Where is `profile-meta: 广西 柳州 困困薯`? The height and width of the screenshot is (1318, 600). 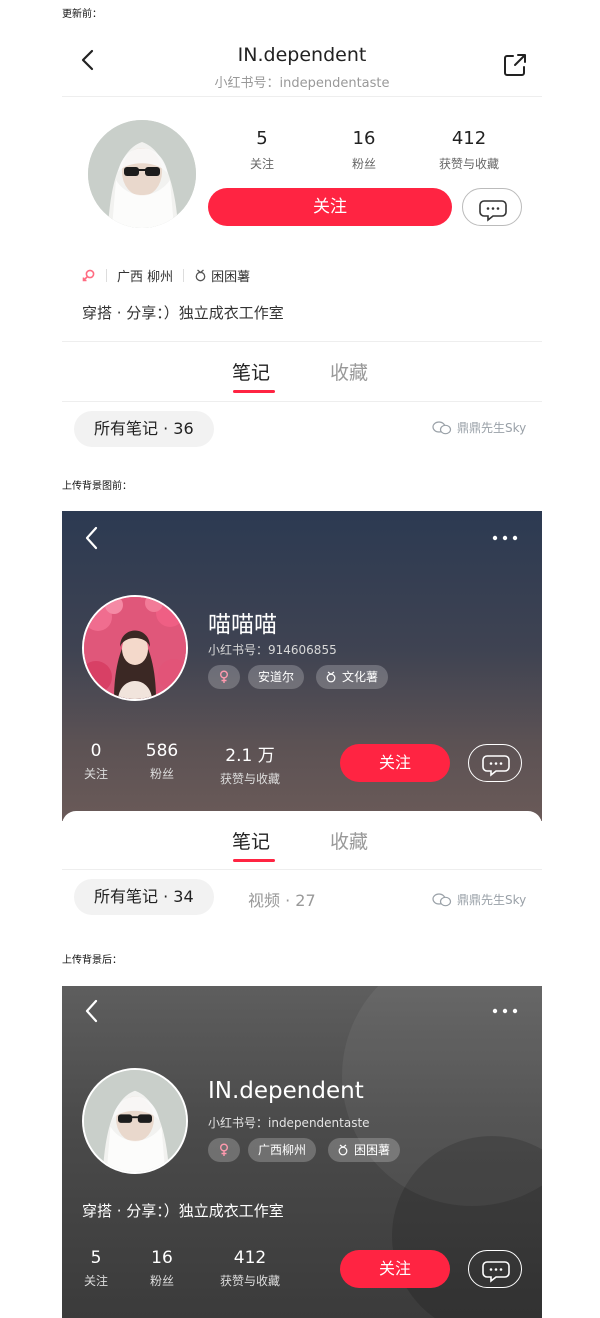 profile-meta: 广西 柳州 困困薯 is located at coordinates (166, 275).